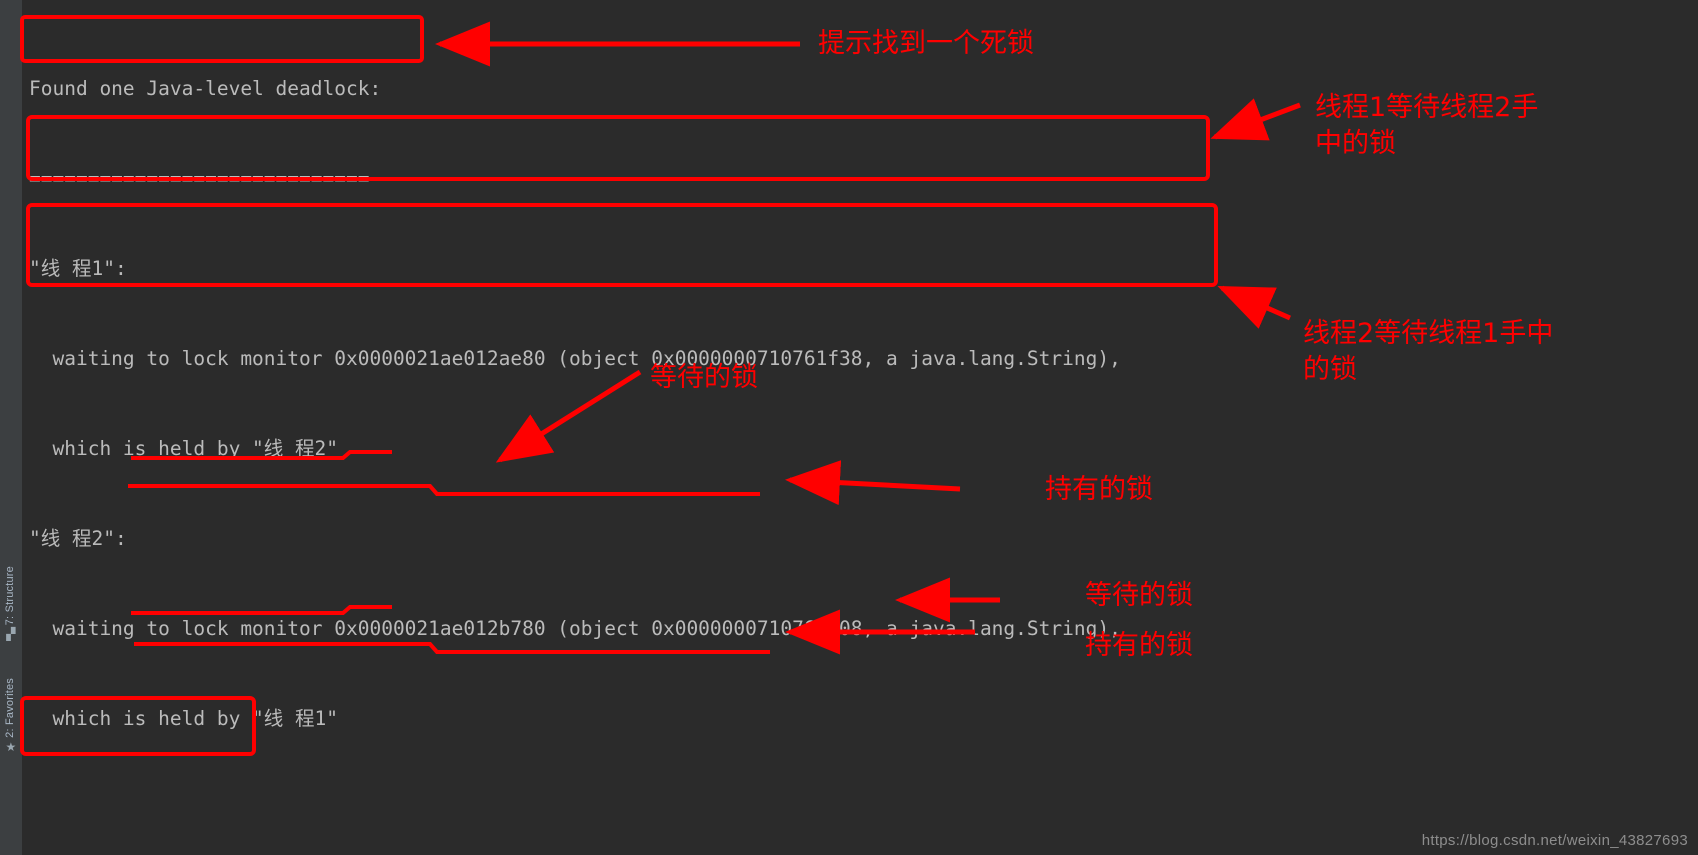 The image size is (1698, 855). What do you see at coordinates (11, 427) in the screenshot?
I see `tool-window-sidebar: 7: Structure ▞ 2: Favorites ★` at bounding box center [11, 427].